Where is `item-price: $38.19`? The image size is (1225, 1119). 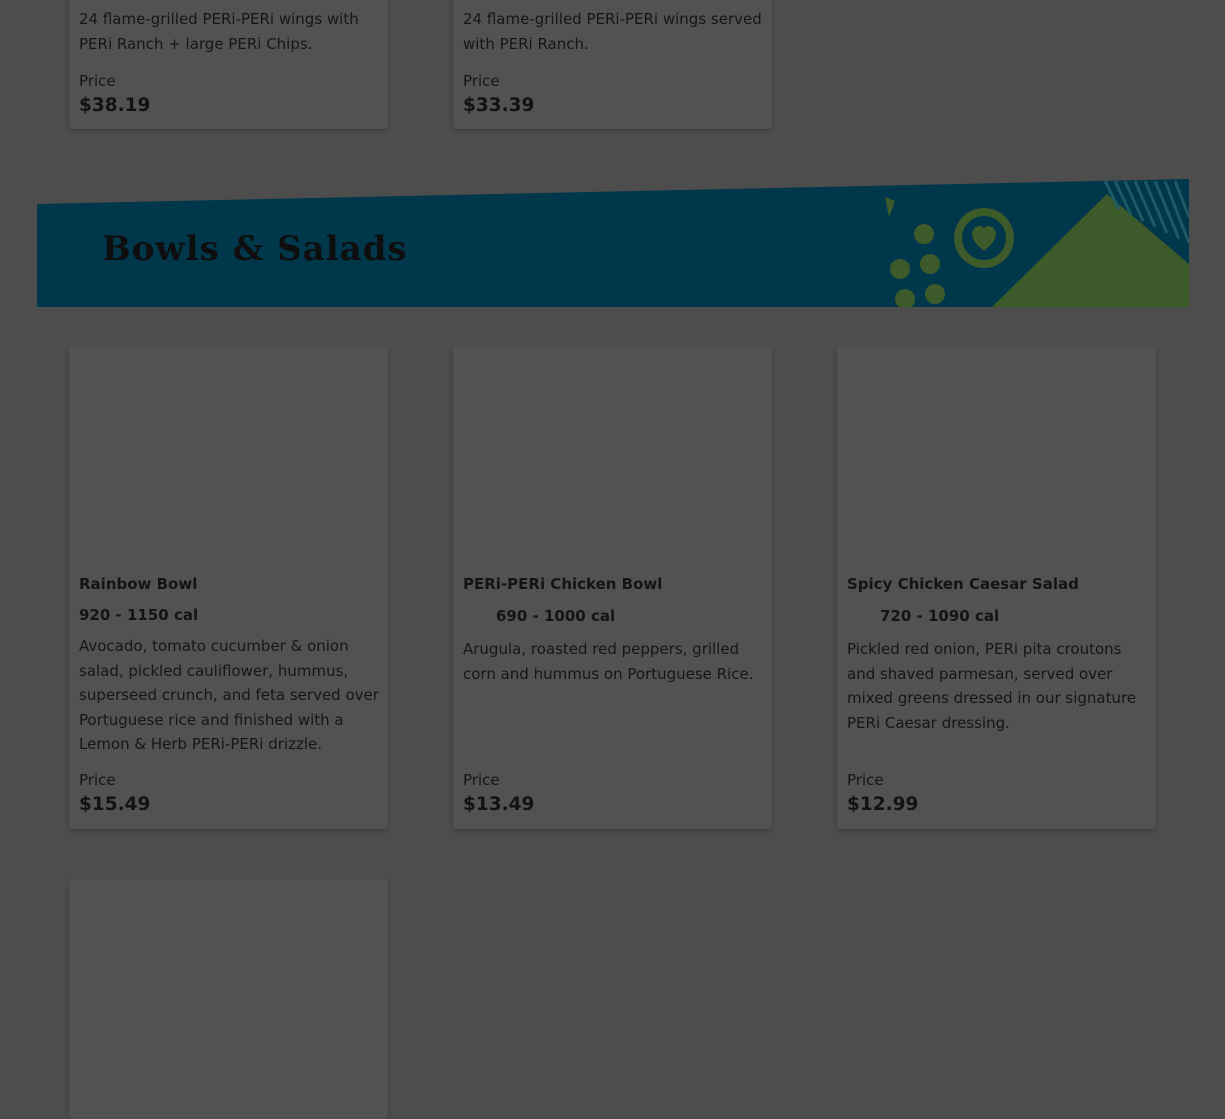 item-price: $38.19 is located at coordinates (115, 105).